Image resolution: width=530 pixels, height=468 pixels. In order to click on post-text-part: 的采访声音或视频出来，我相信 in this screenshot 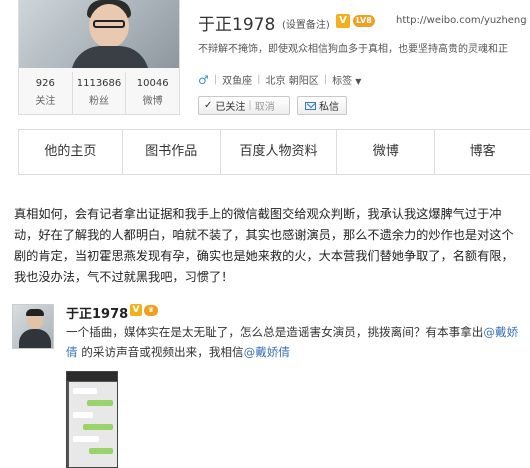, I will do `click(160, 352)`.